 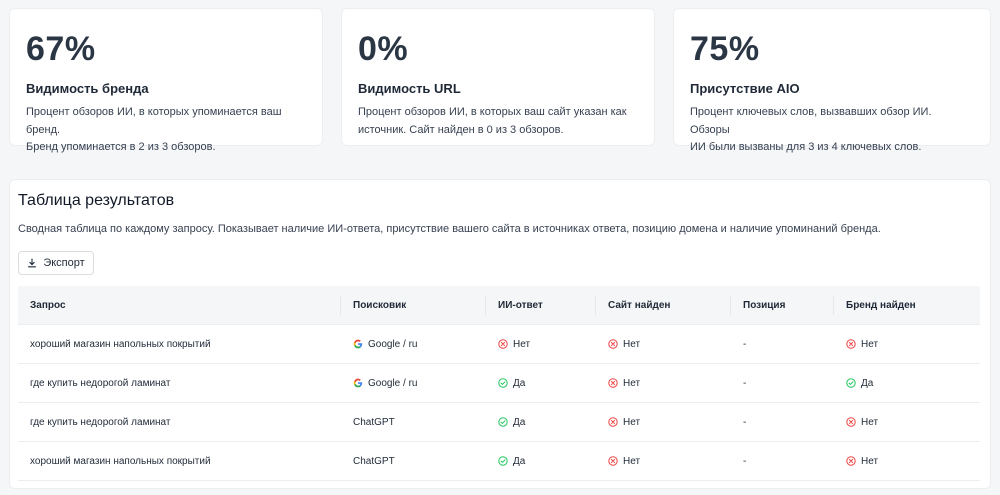 What do you see at coordinates (121, 147) in the screenshot?
I see `metric-description-line: Бренд упоминается в 2 из 3 обзоров.` at bounding box center [121, 147].